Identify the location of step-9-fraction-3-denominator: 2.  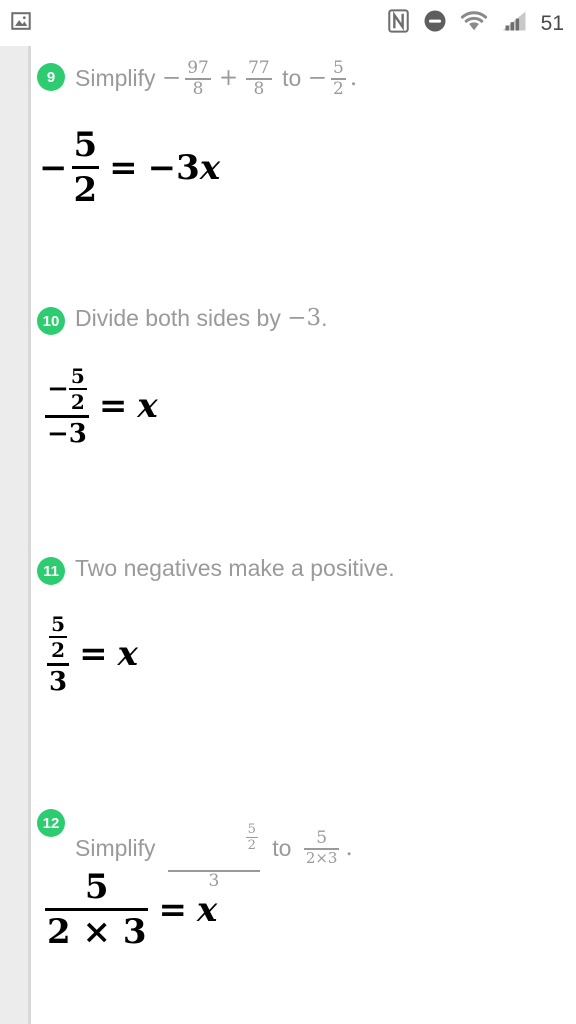
(338, 88).